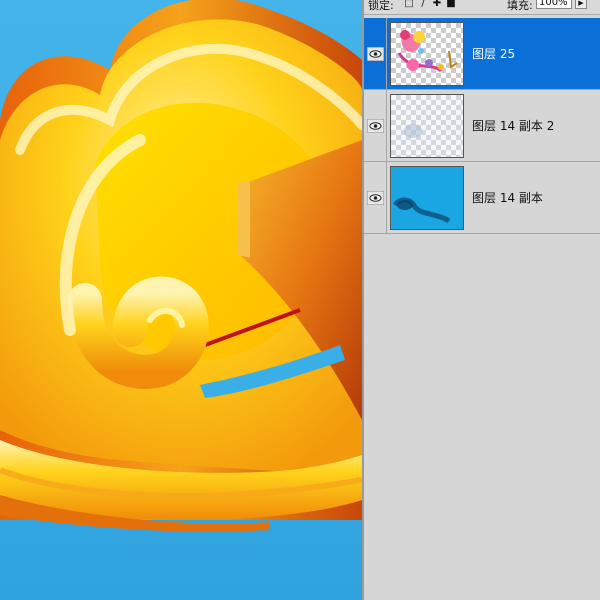 The image size is (600, 600). Describe the element at coordinates (423, 4) in the screenshot. I see `lock-brush-icon: ∕` at that location.